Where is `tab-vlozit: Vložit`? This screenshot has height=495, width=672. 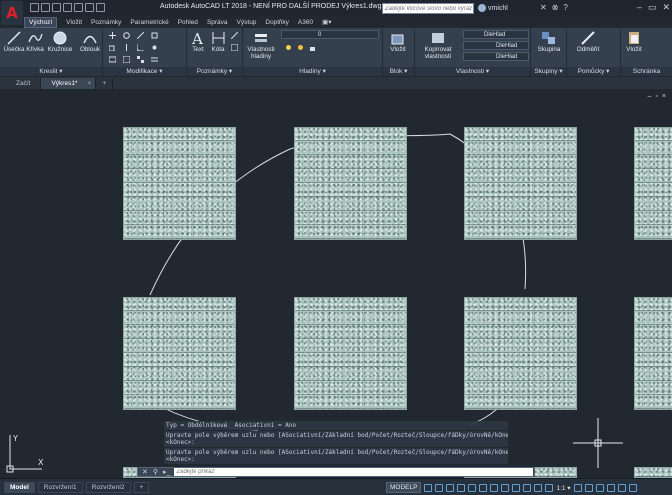 tab-vlozit: Vložit is located at coordinates (74, 22).